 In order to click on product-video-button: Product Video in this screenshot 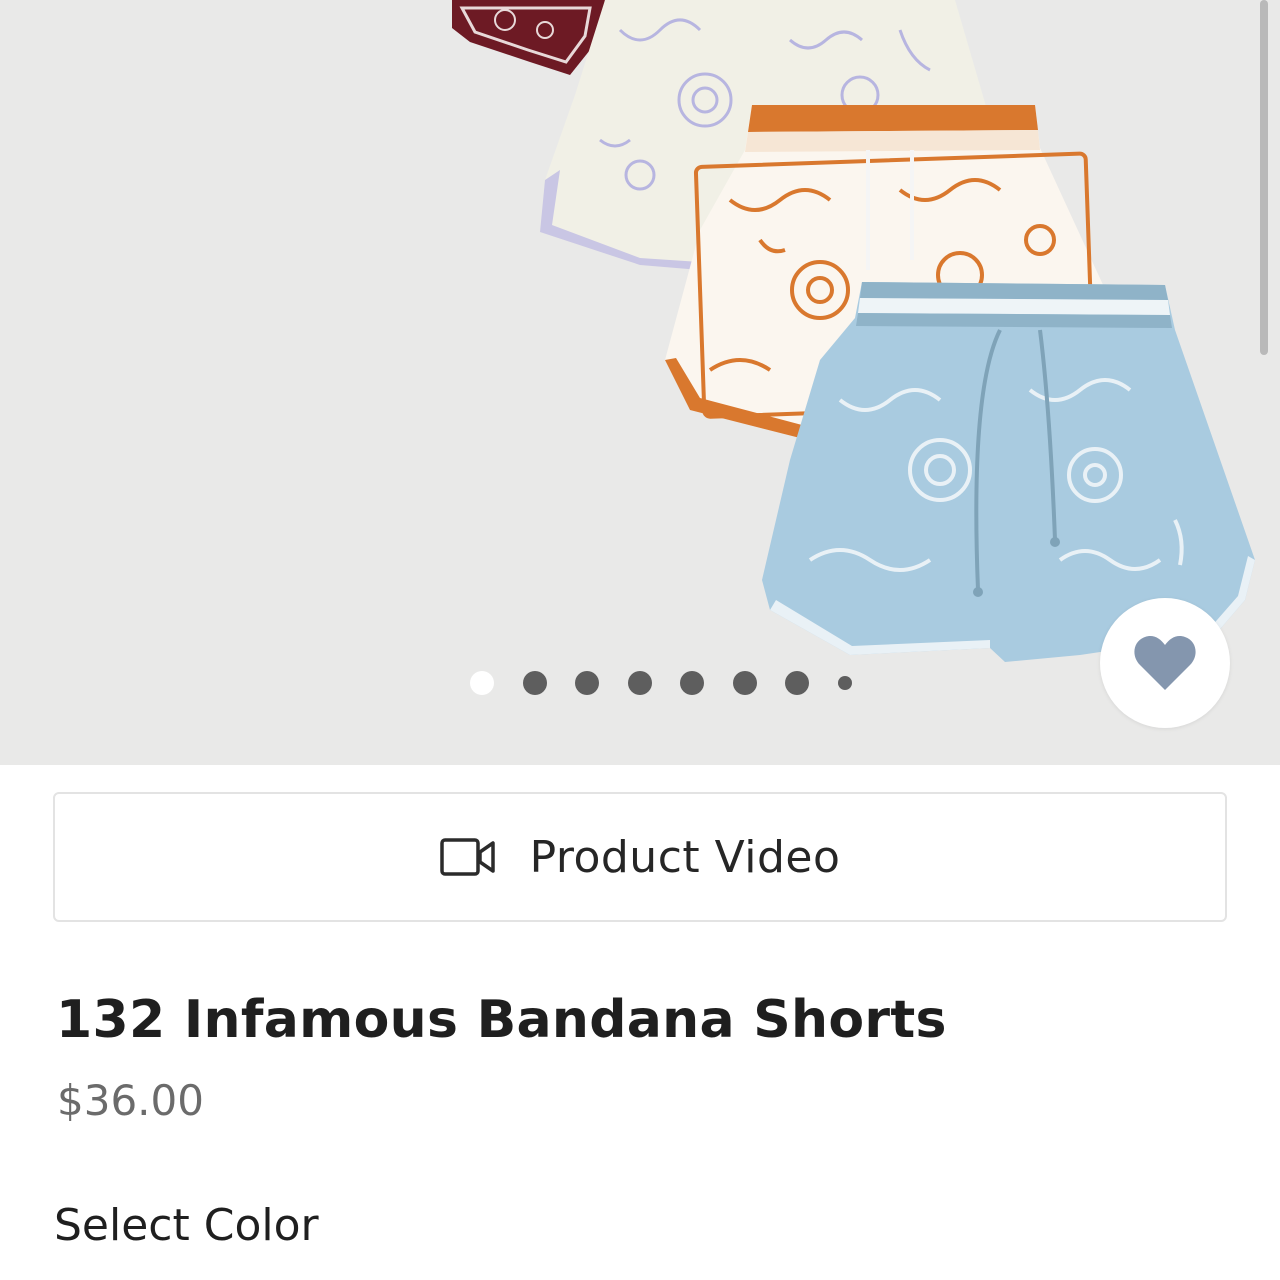, I will do `click(640, 857)`.